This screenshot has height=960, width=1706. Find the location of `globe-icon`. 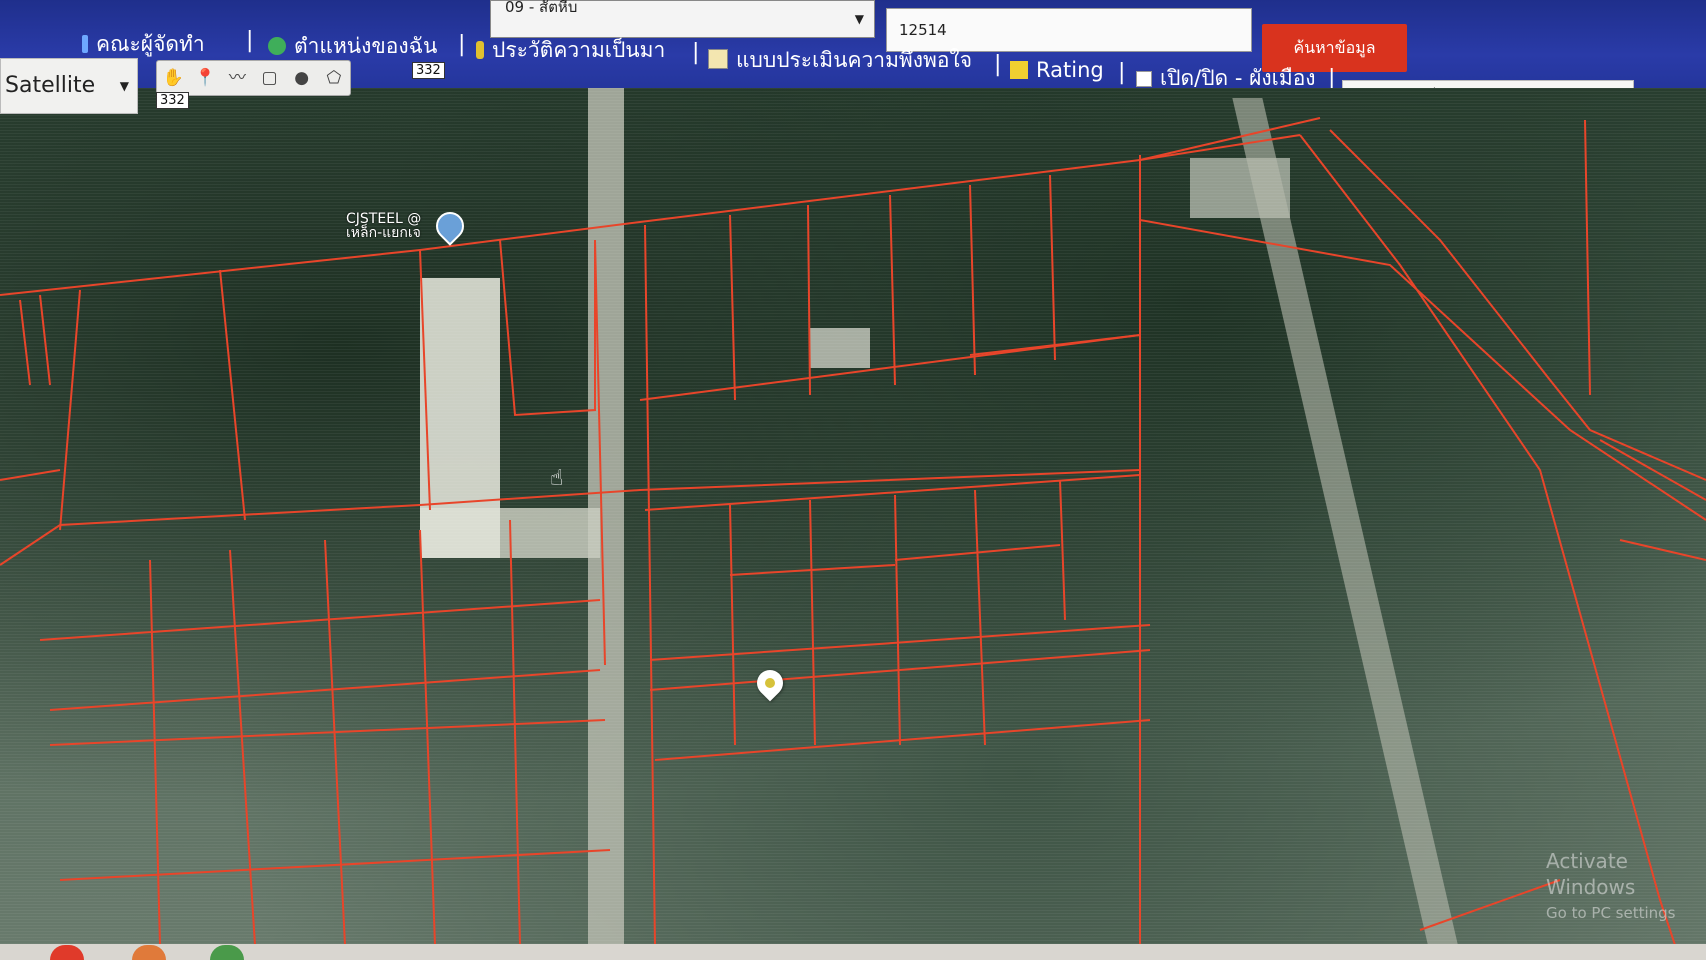

globe-icon is located at coordinates (277, 46).